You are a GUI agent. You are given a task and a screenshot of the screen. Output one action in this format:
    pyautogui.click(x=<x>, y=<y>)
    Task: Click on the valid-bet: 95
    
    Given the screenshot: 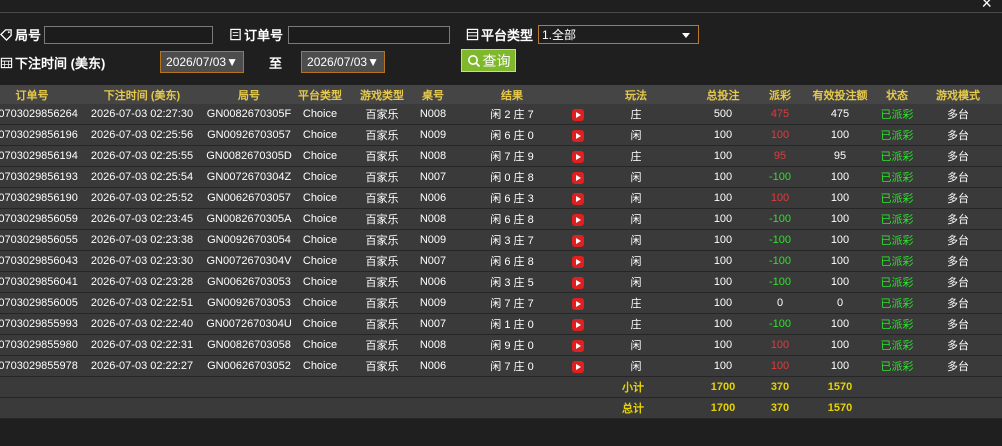 What is the action you would take?
    pyautogui.click(x=840, y=156)
    